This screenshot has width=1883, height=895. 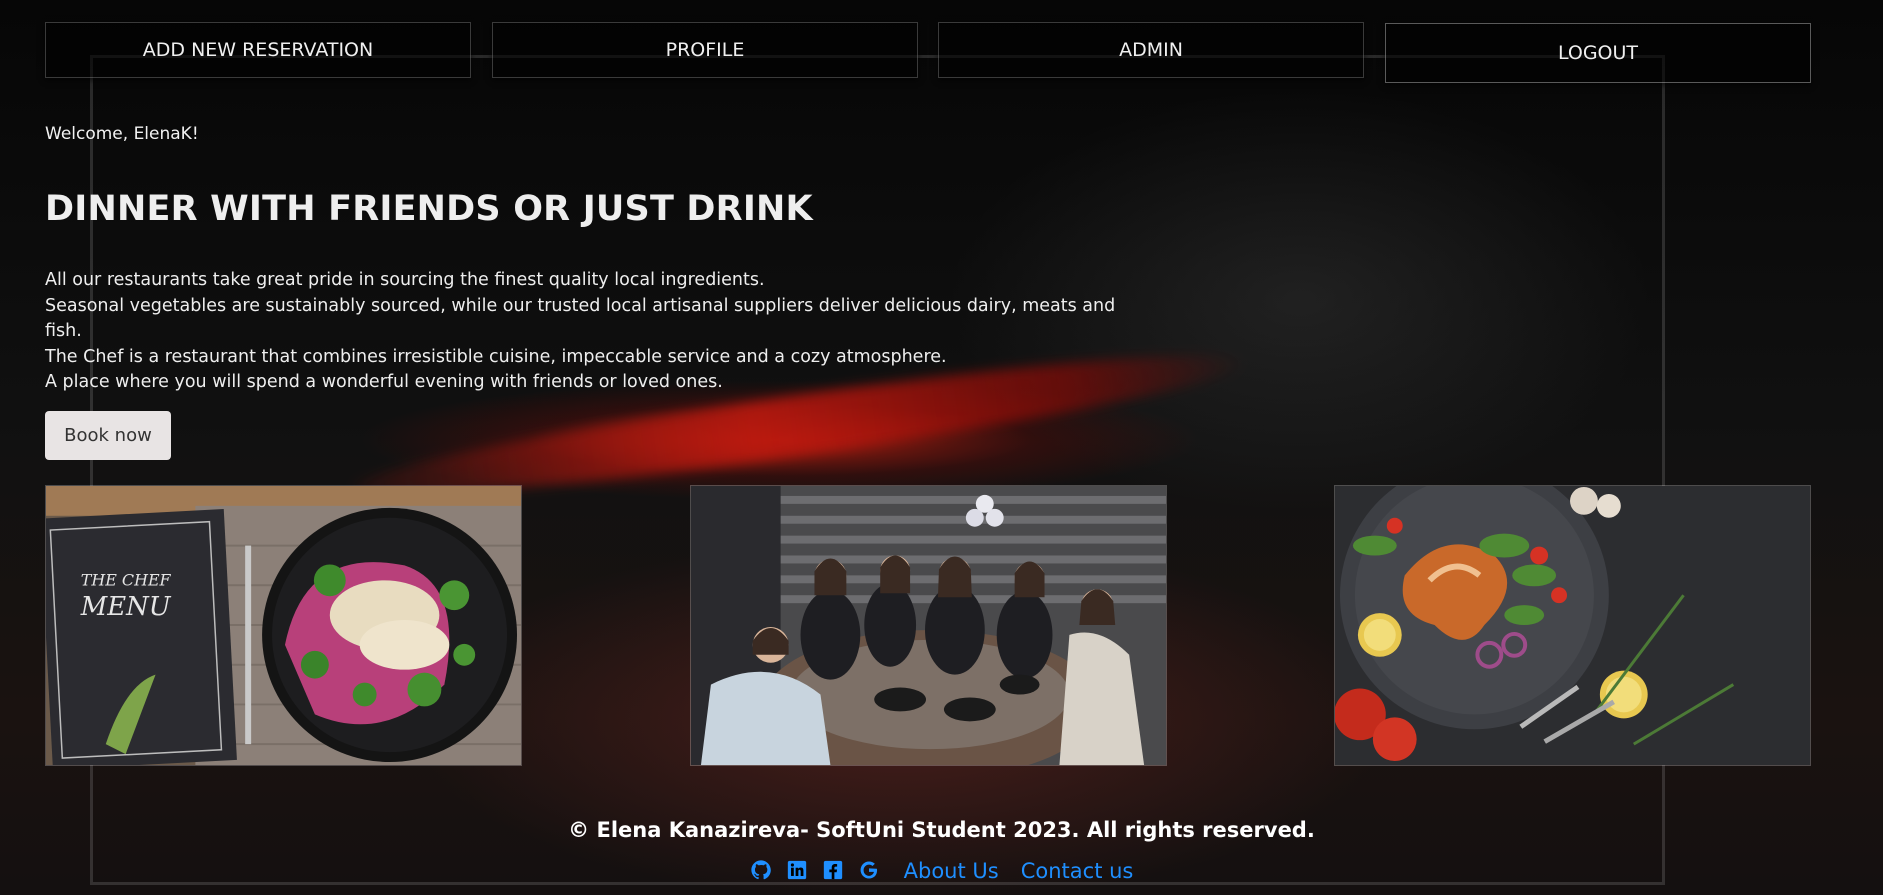 What do you see at coordinates (126, 579) in the screenshot?
I see `menu-card-title: THE CHEF` at bounding box center [126, 579].